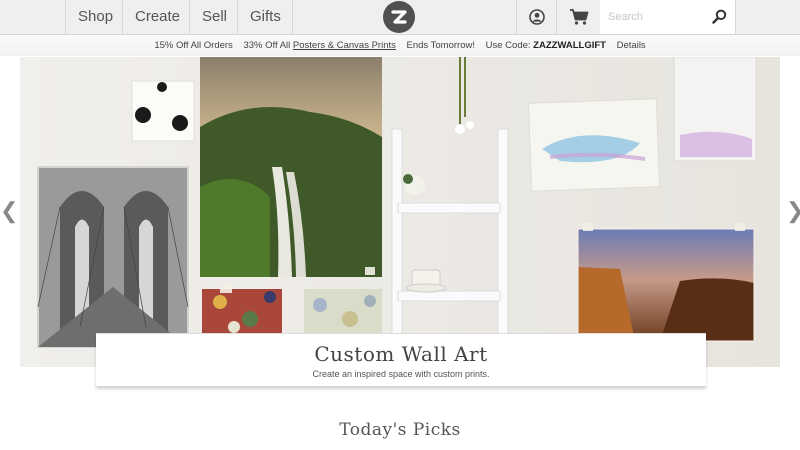  I want to click on promo-discount-posters: 33% Off All Posters & Canvas Prints, so click(319, 45).